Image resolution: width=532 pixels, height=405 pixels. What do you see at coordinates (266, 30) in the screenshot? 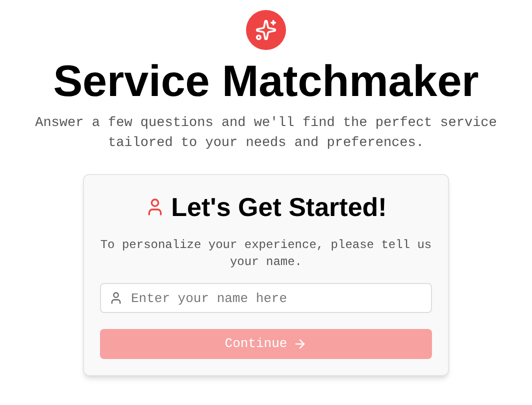
I see `sparkles-icon` at bounding box center [266, 30].